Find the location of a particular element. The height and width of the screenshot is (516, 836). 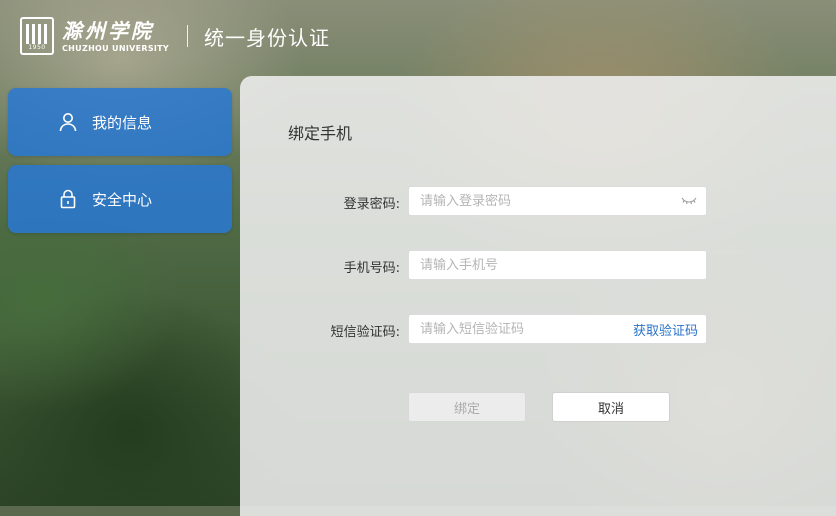

password-label: 登录密码: is located at coordinates (320, 202).